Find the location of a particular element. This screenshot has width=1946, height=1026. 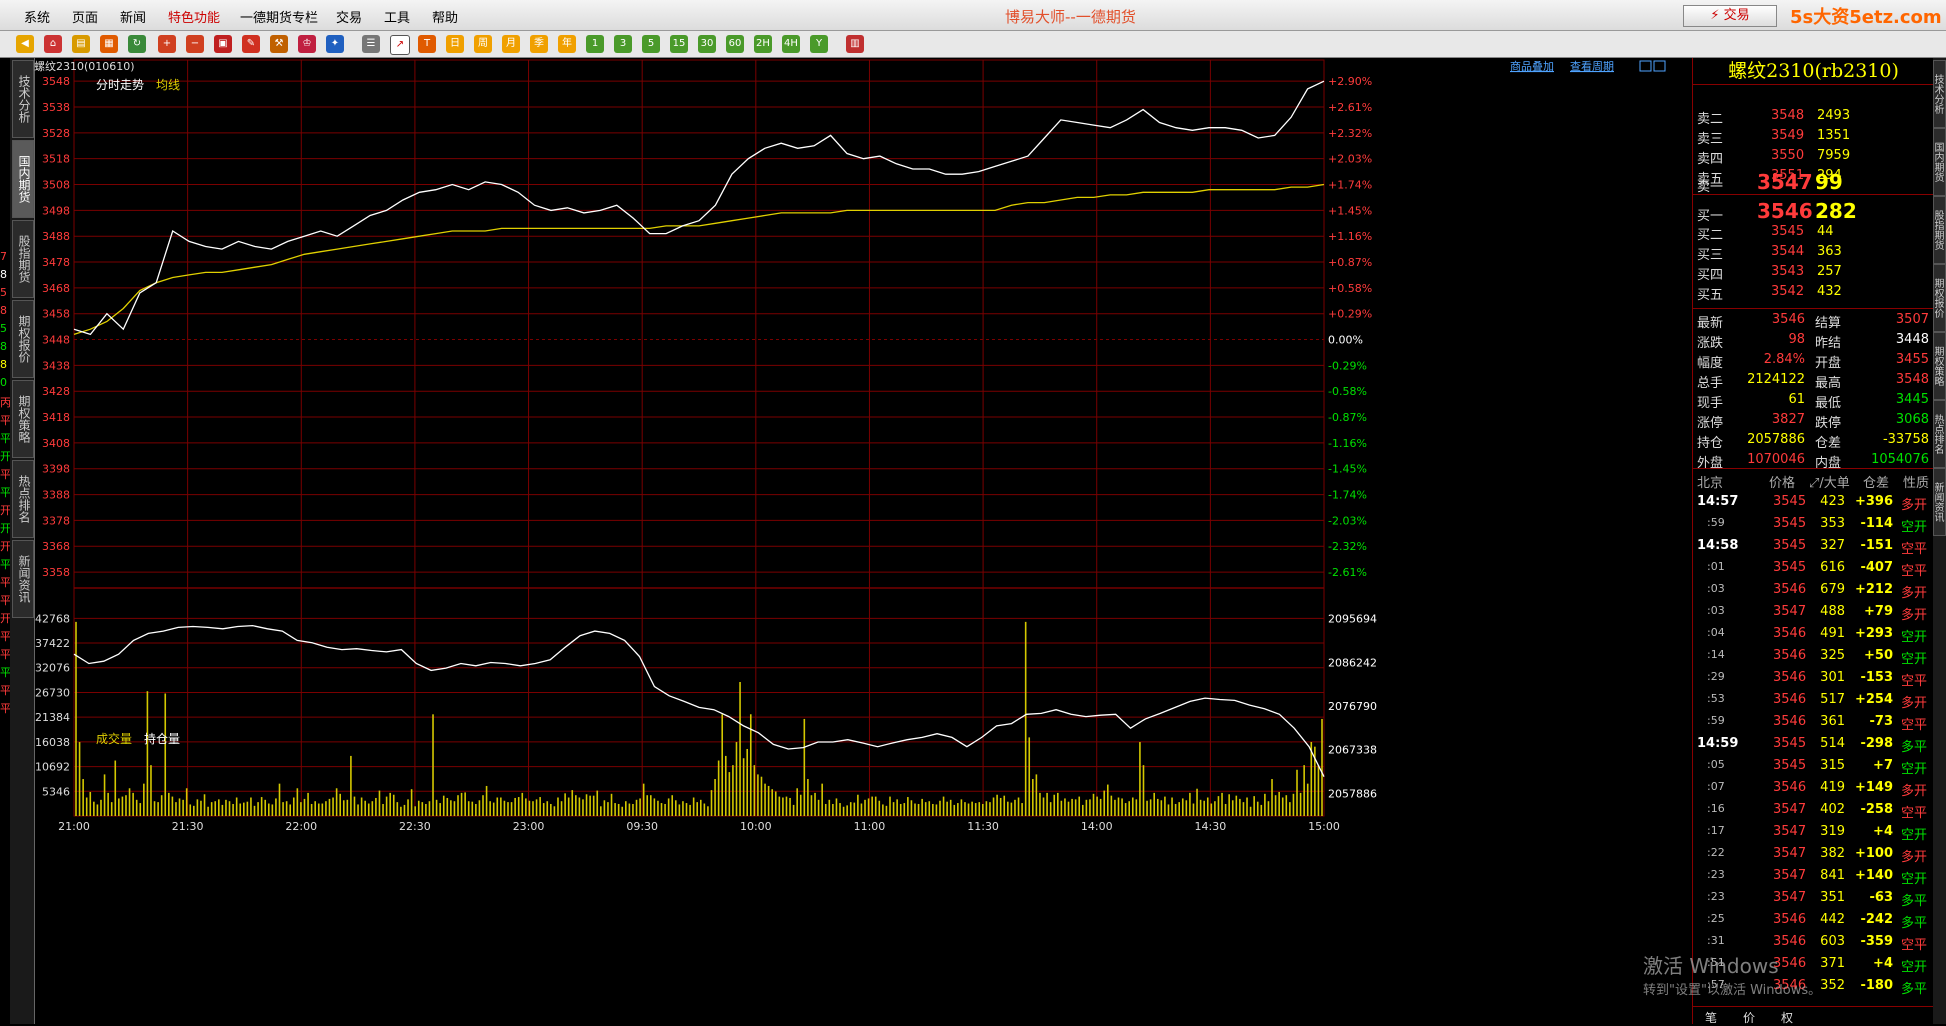

tab-news: 新闻资讯 is located at coordinates (23, 579).